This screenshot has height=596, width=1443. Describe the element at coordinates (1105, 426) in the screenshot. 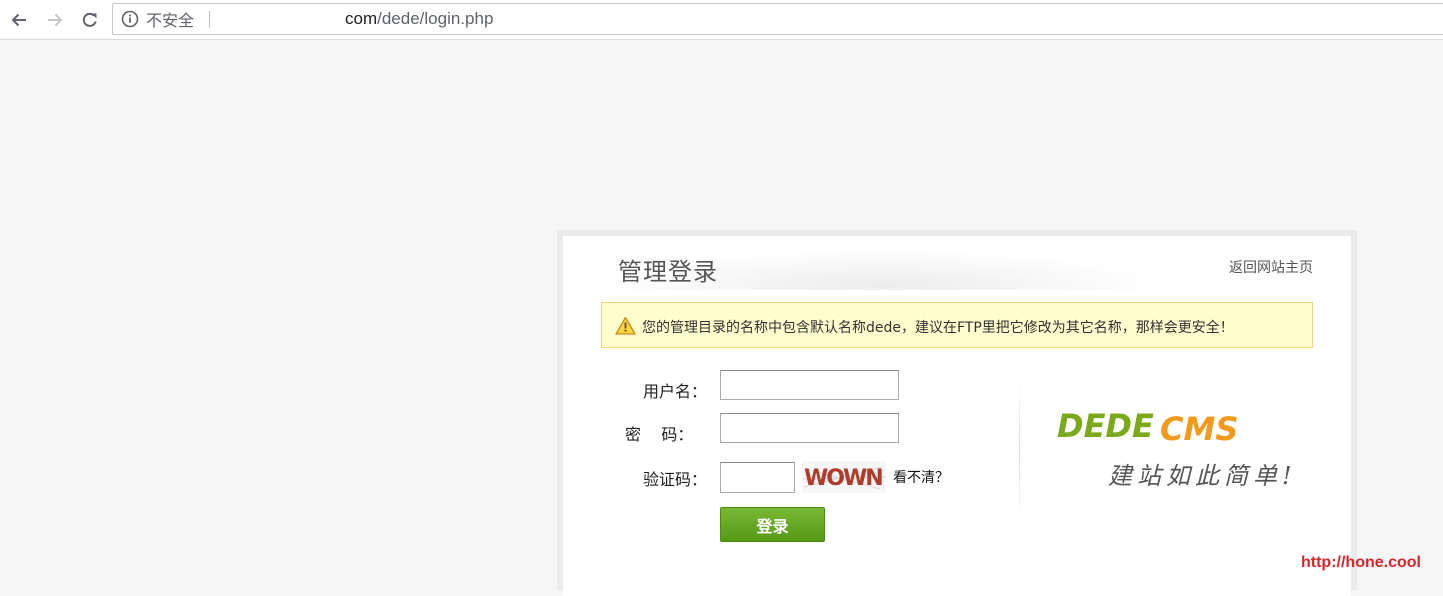

I see `logo-dede: DEDE` at that location.